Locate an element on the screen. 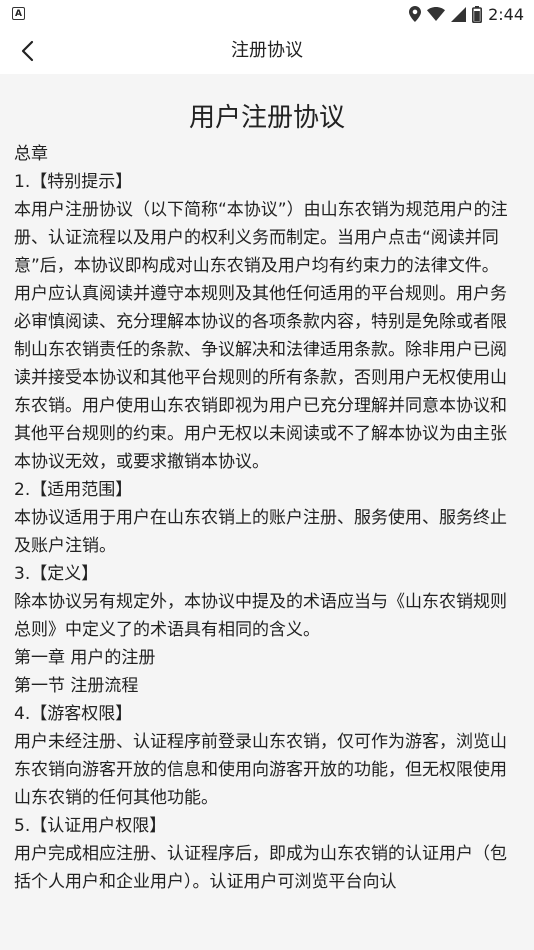  paragraph: 第一章 用户的注册 is located at coordinates (85, 658).